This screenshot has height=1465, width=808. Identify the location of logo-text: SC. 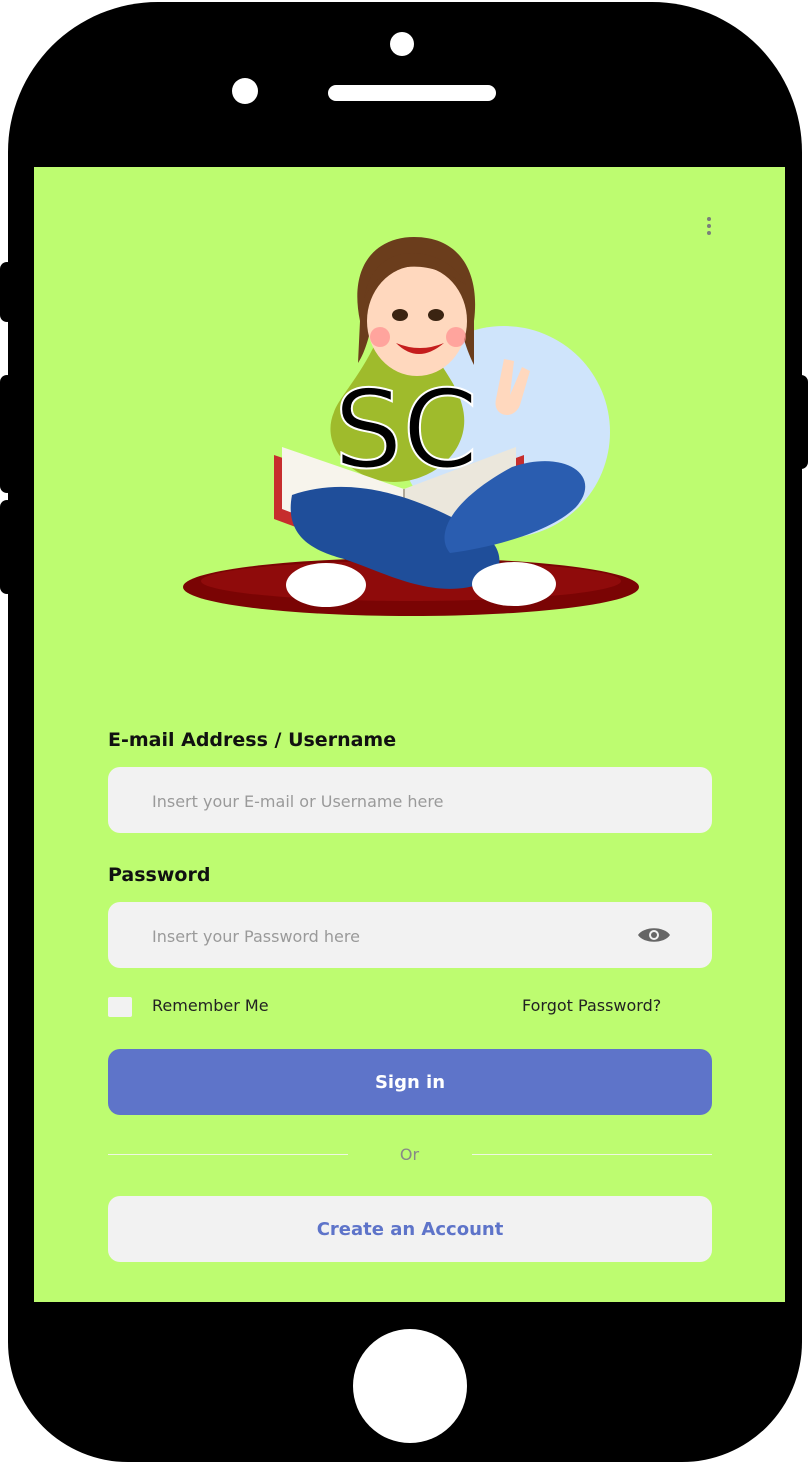
(406, 430).